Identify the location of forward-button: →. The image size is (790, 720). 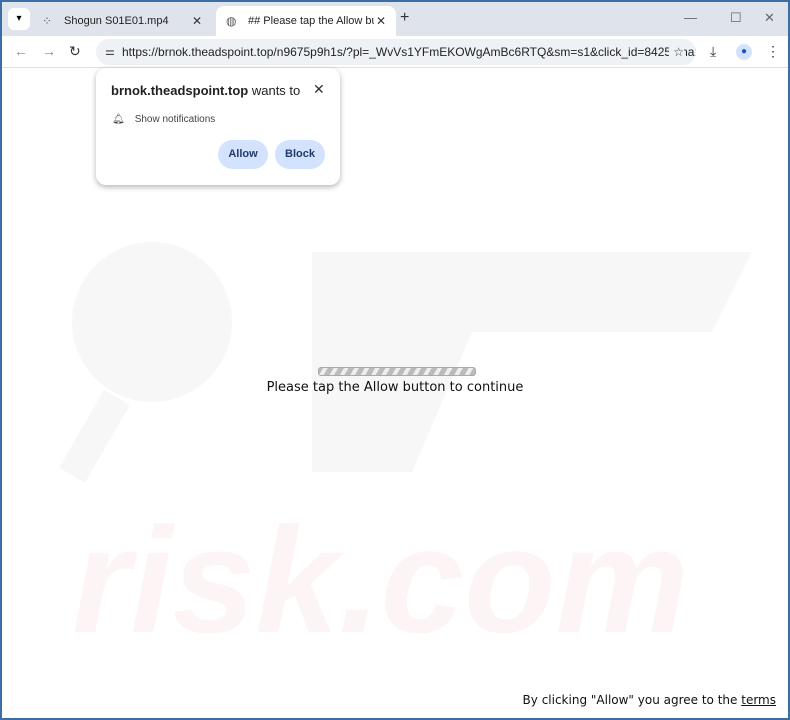
(49, 51).